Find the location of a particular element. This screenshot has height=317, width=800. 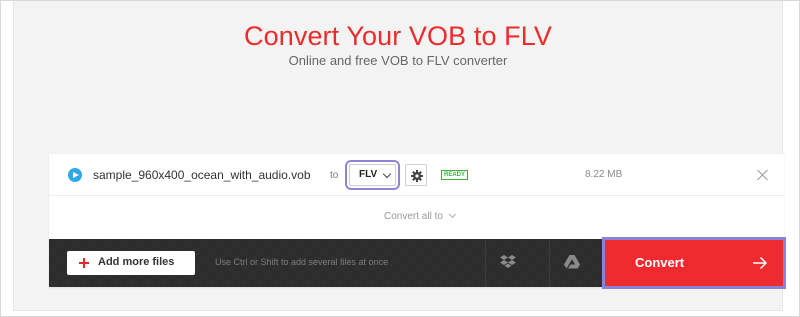

format-value: FLV is located at coordinates (368, 174).